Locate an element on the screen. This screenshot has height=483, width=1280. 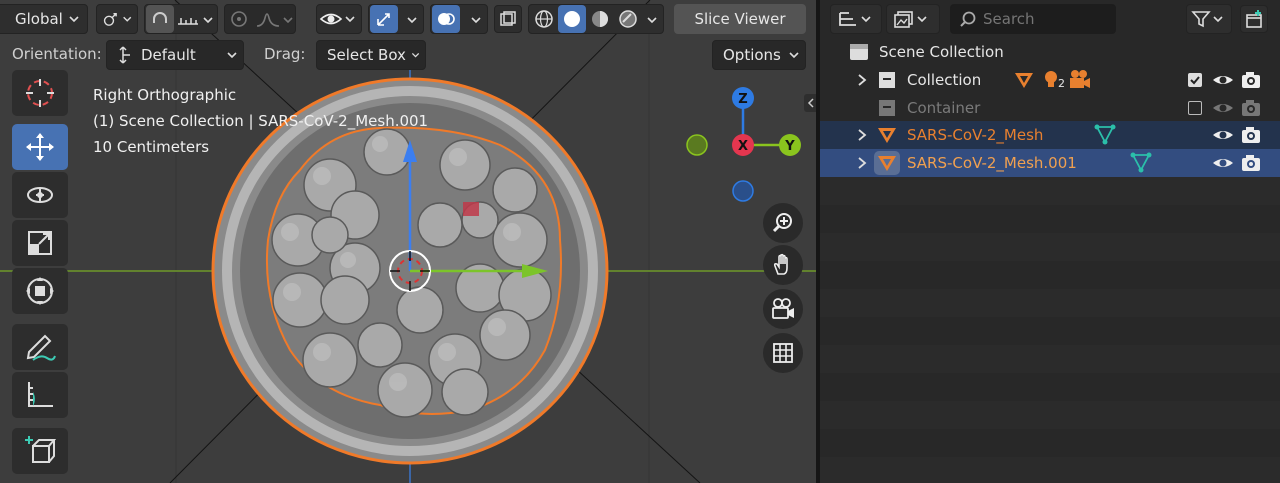
drag-label: Drag: is located at coordinates (285, 54).